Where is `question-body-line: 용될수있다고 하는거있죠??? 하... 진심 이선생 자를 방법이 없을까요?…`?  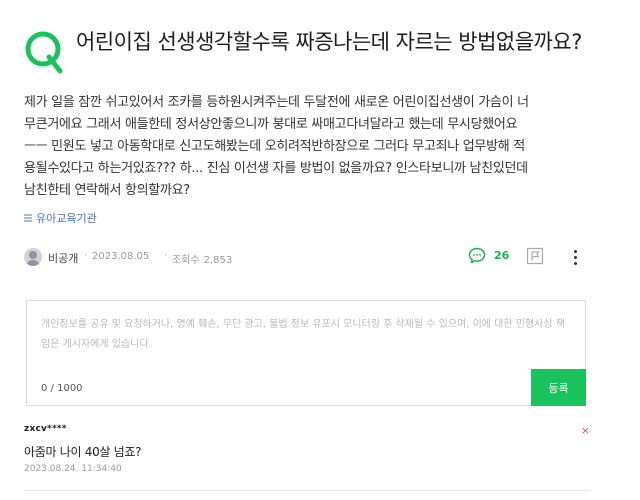
question-body-line: 용될수있다고 하는거있죠??? 하... 진심 이선생 자를 방법이 없을까요?… is located at coordinates (276, 168).